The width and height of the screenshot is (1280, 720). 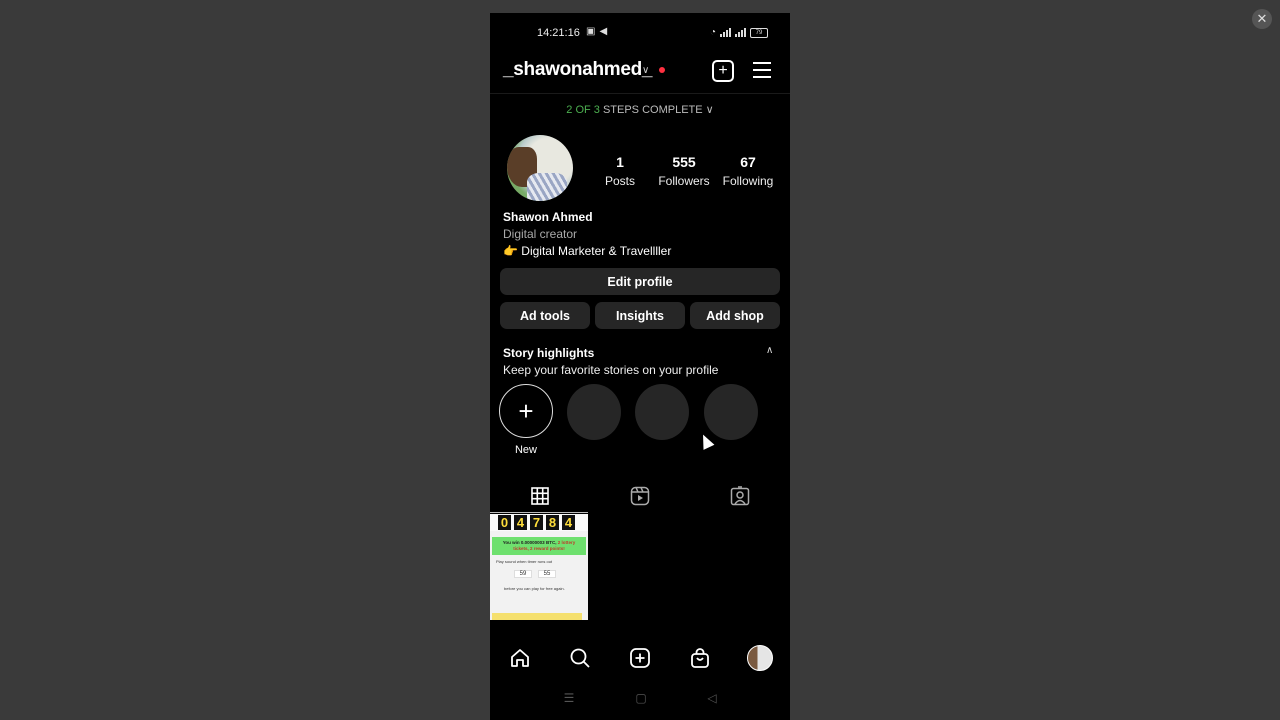 I want to click on stat-posts: 1 Posts, so click(x=620, y=171).